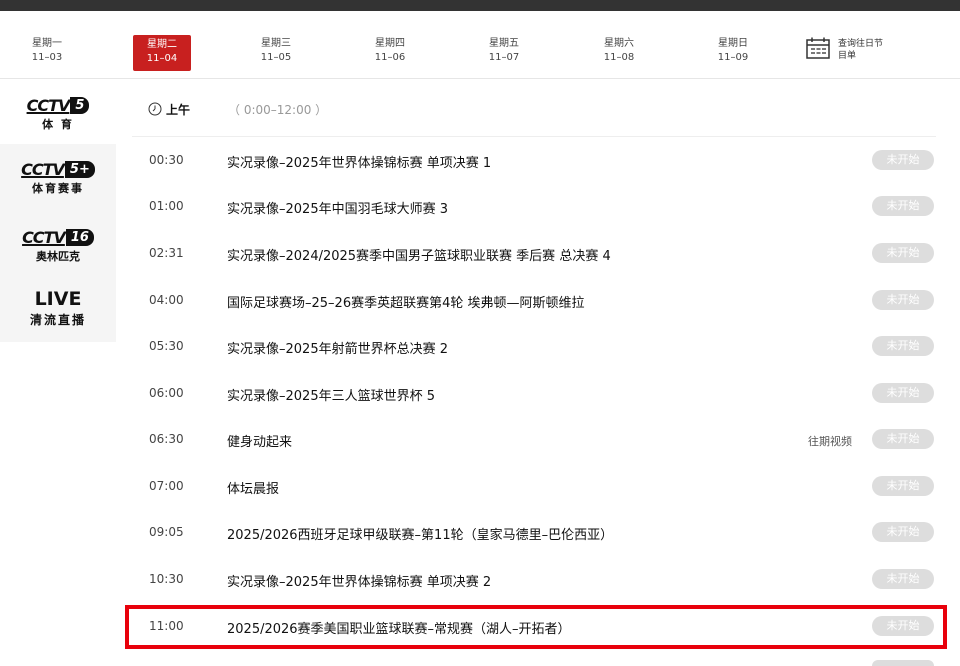  What do you see at coordinates (535, 207) in the screenshot?
I see `program-row: 01:00 实况录像–2025年中国羽毛球大师赛 3 未开始` at bounding box center [535, 207].